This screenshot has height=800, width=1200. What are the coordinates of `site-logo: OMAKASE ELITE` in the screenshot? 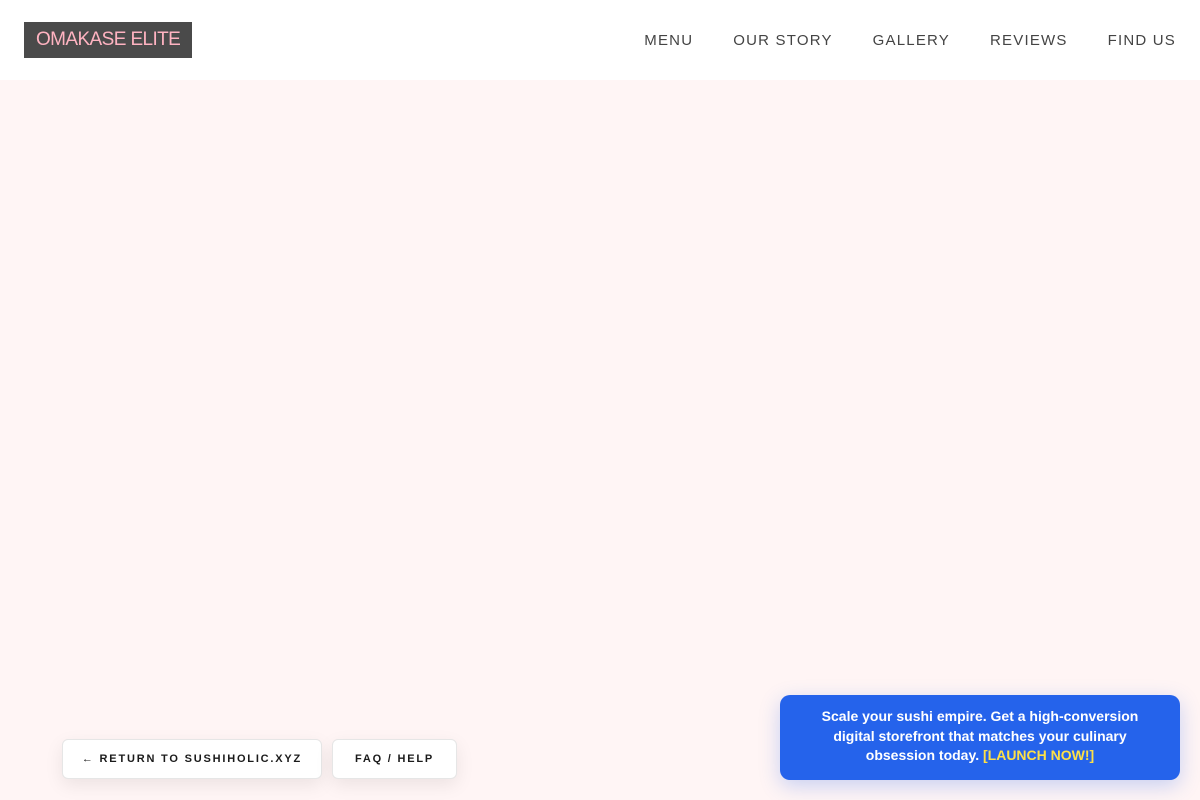 It's located at (108, 40).